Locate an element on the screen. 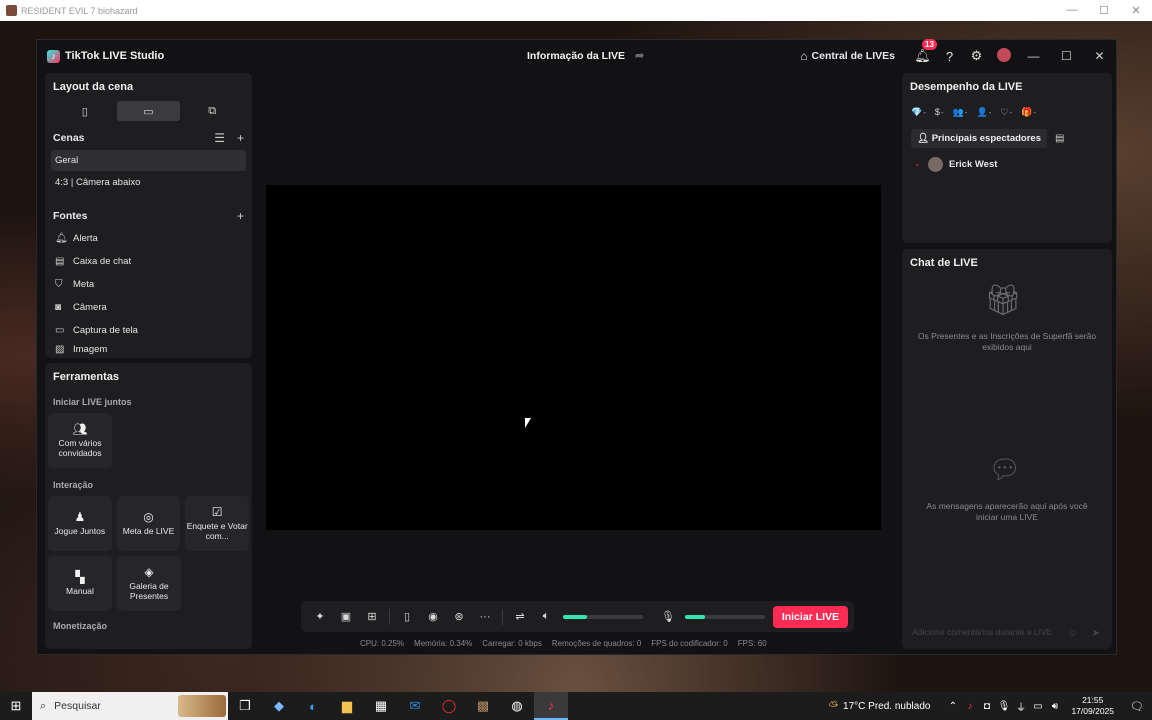  emoji-icon: ☺ is located at coordinates (1072, 633).